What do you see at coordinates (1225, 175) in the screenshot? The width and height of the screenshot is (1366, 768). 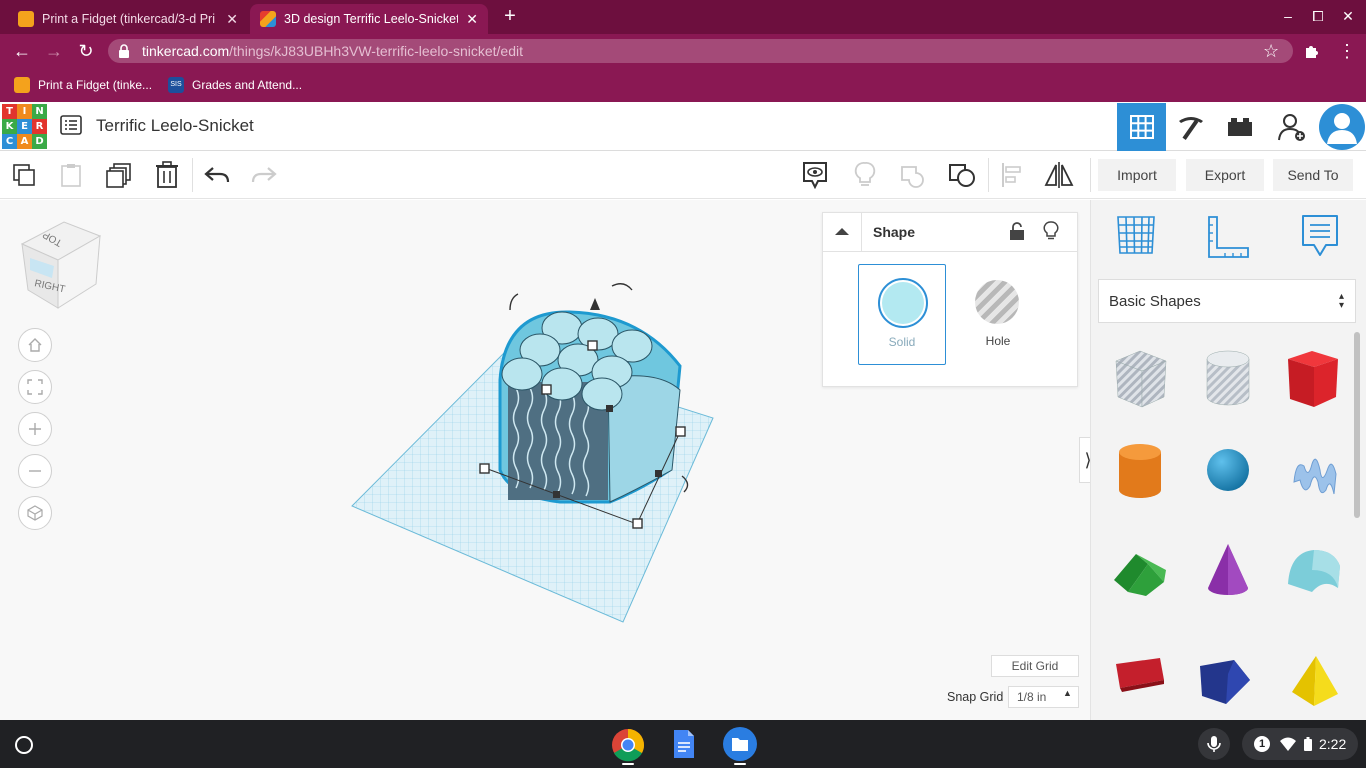 I see `export-button: Export` at bounding box center [1225, 175].